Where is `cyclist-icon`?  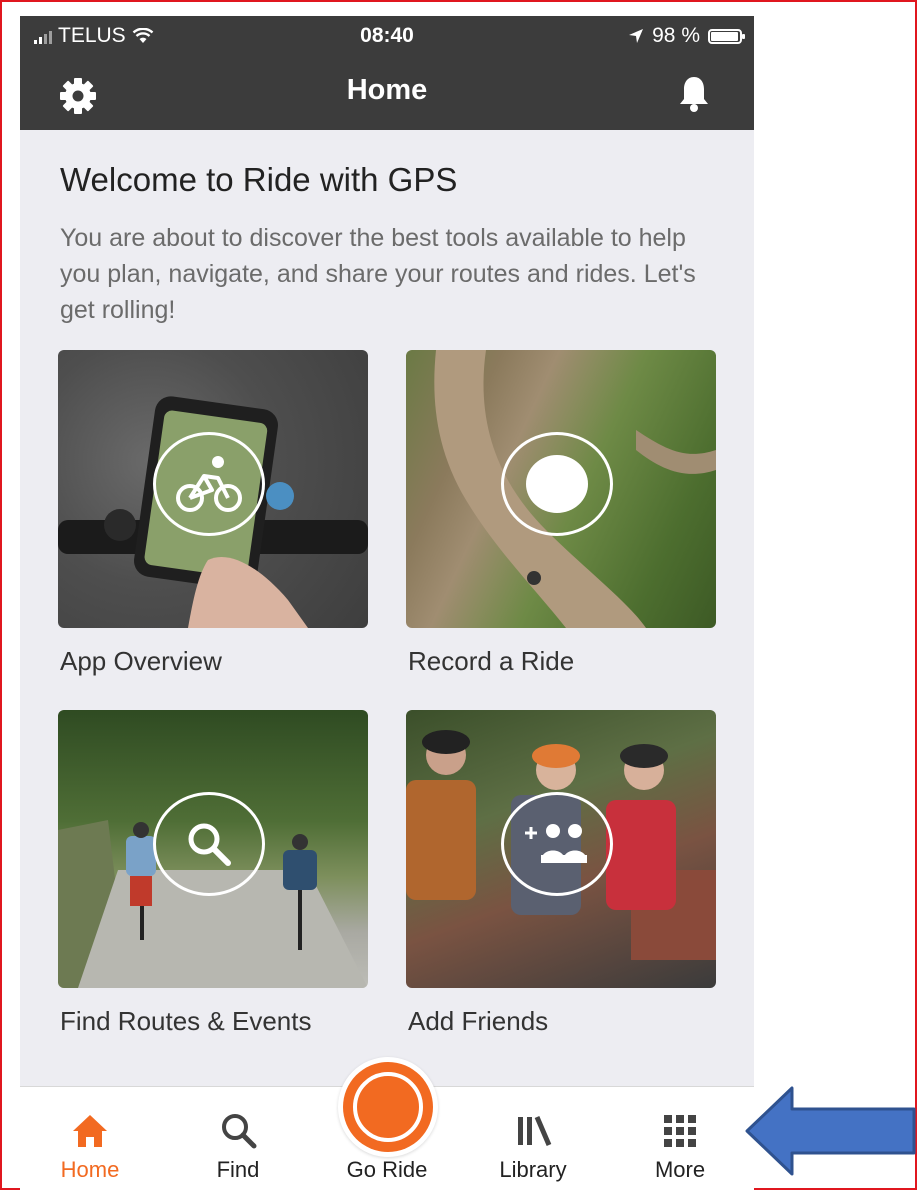 cyclist-icon is located at coordinates (209, 484).